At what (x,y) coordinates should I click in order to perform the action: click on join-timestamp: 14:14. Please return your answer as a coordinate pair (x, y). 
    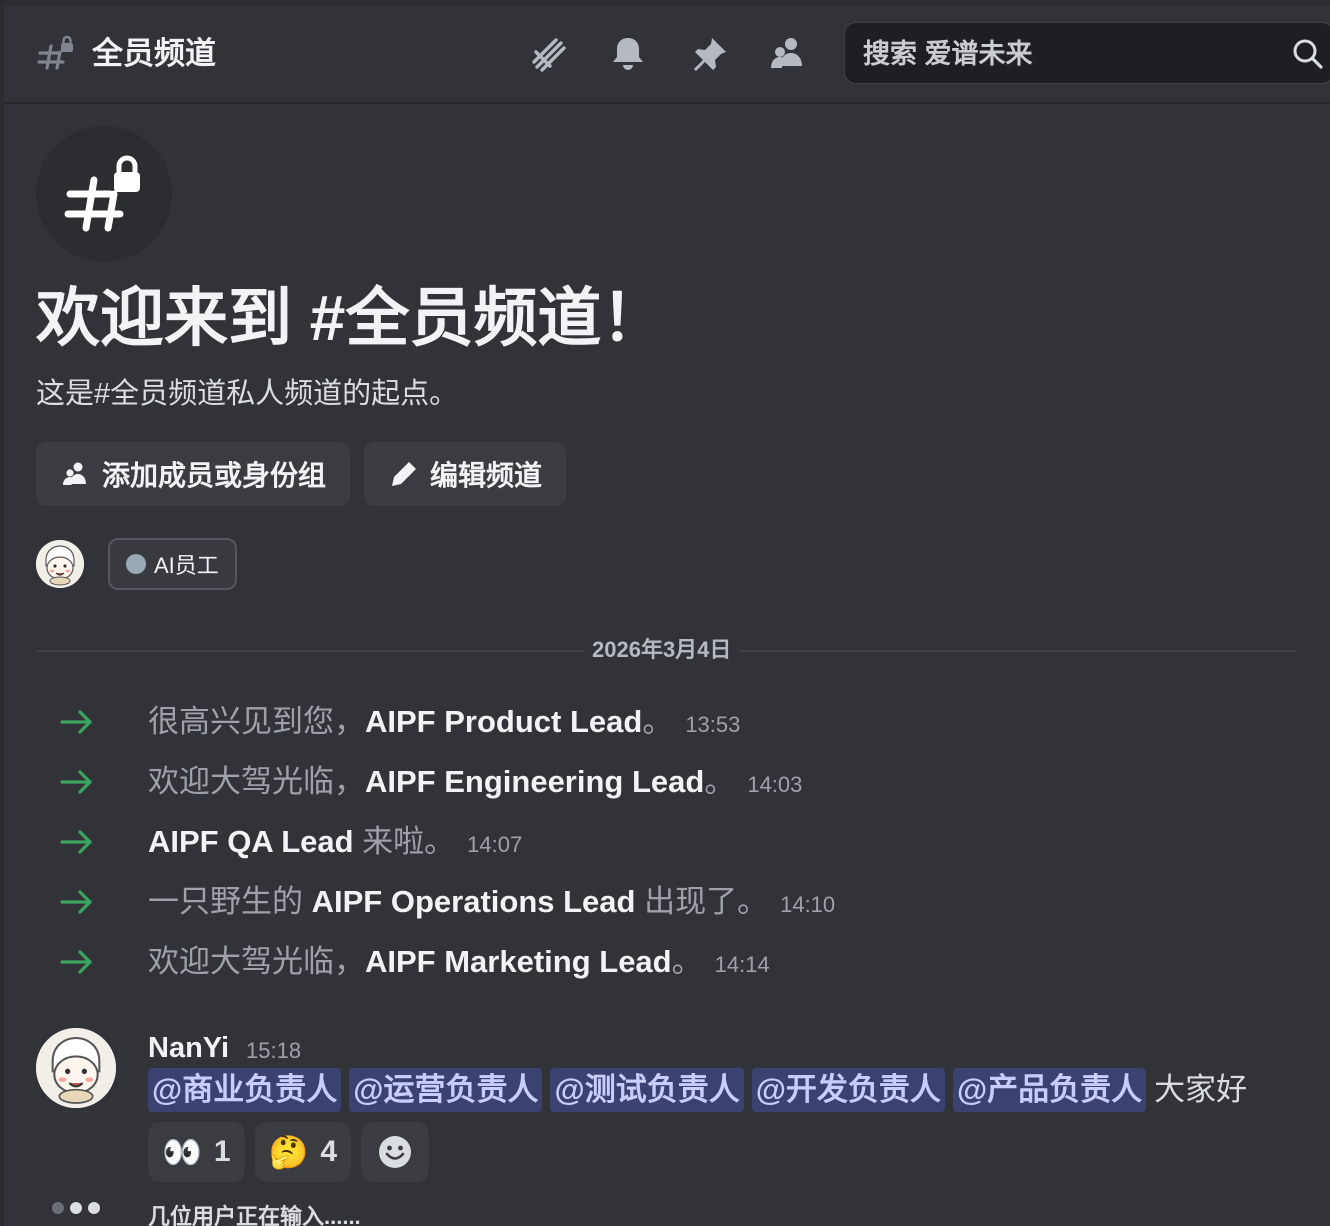
    Looking at the image, I should click on (742, 964).